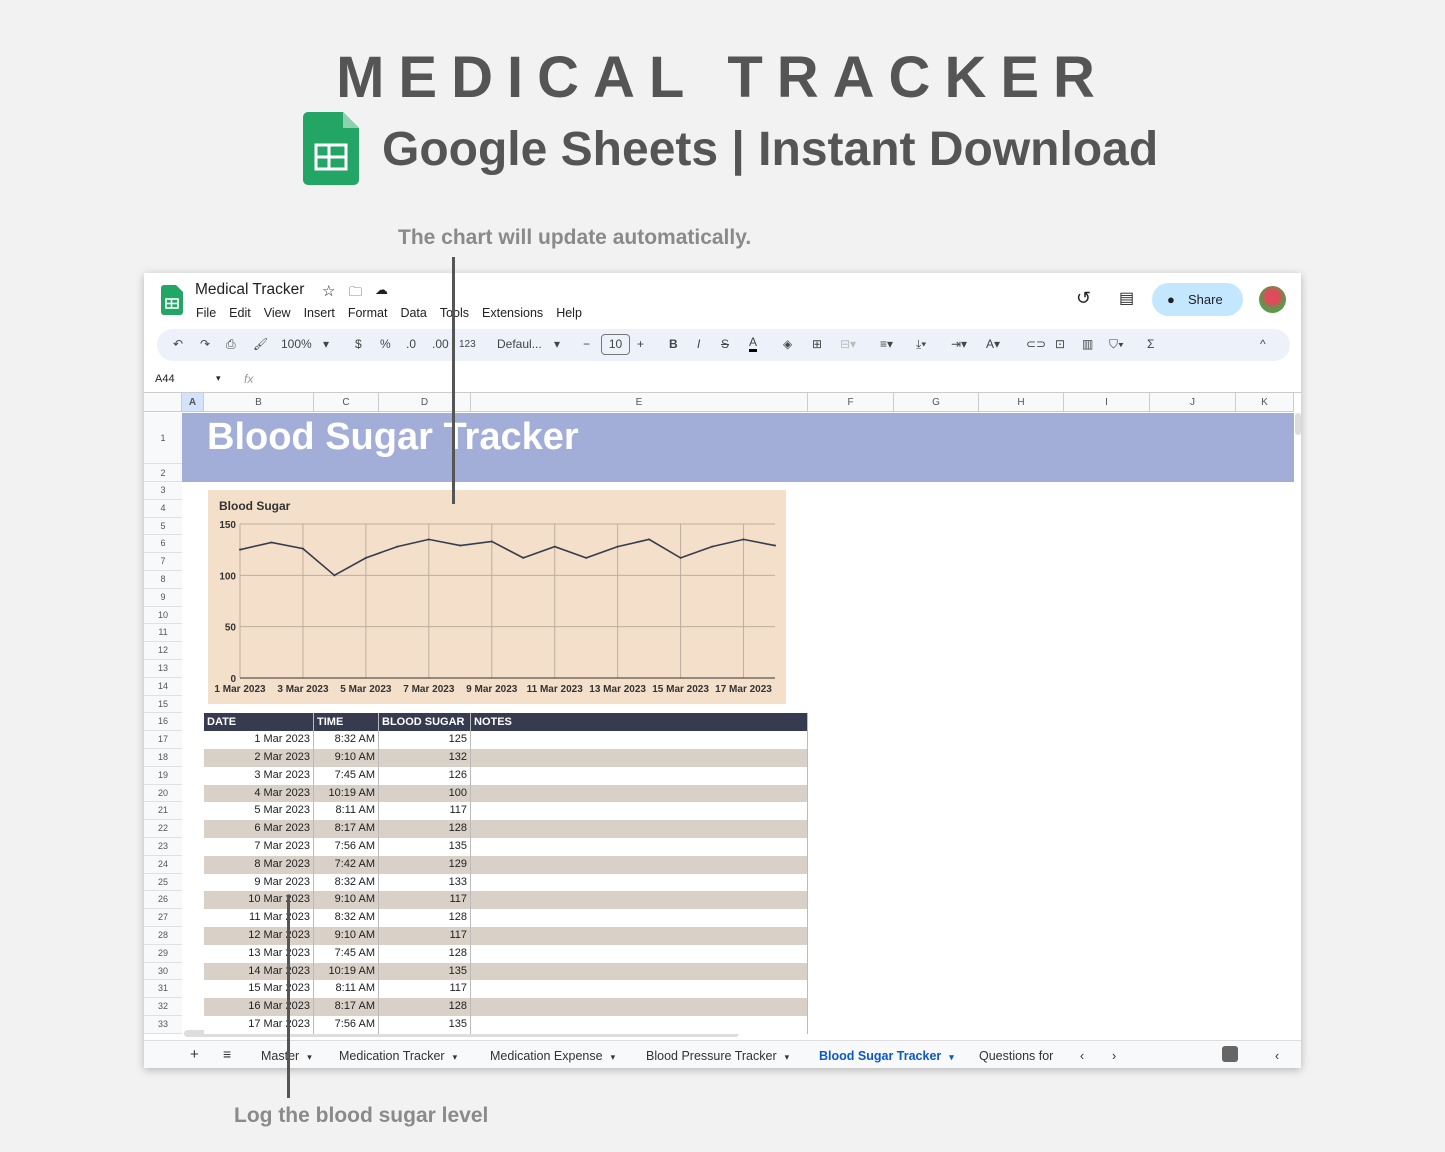 This screenshot has height=1152, width=1445. Describe the element at coordinates (817, 344) in the screenshot. I see `borders-icon: ⊞` at that location.